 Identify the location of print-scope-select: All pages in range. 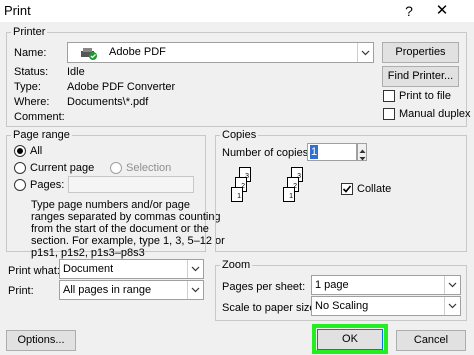
(131, 290).